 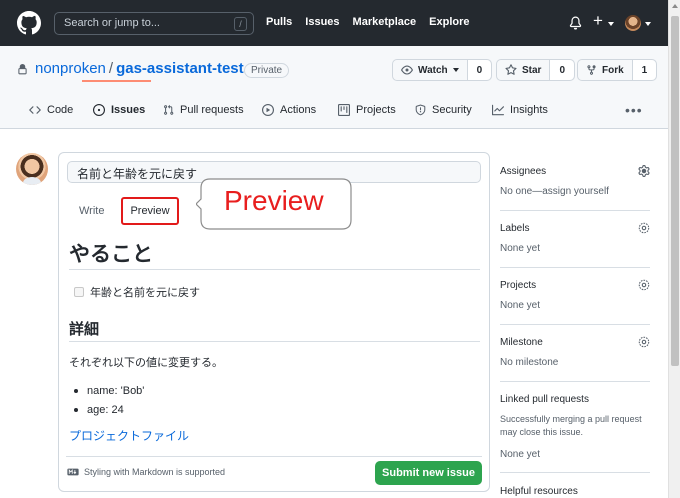 I want to click on tab-actions-label: Actions, so click(x=298, y=110).